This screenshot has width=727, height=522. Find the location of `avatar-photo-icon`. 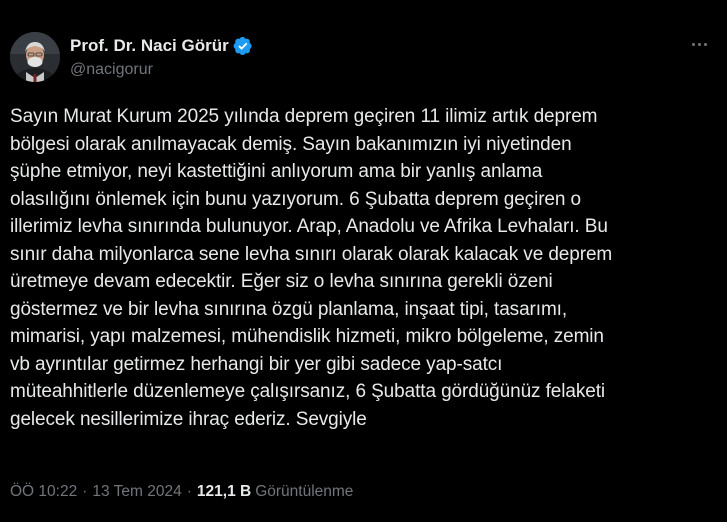

avatar-photo-icon is located at coordinates (35, 57).